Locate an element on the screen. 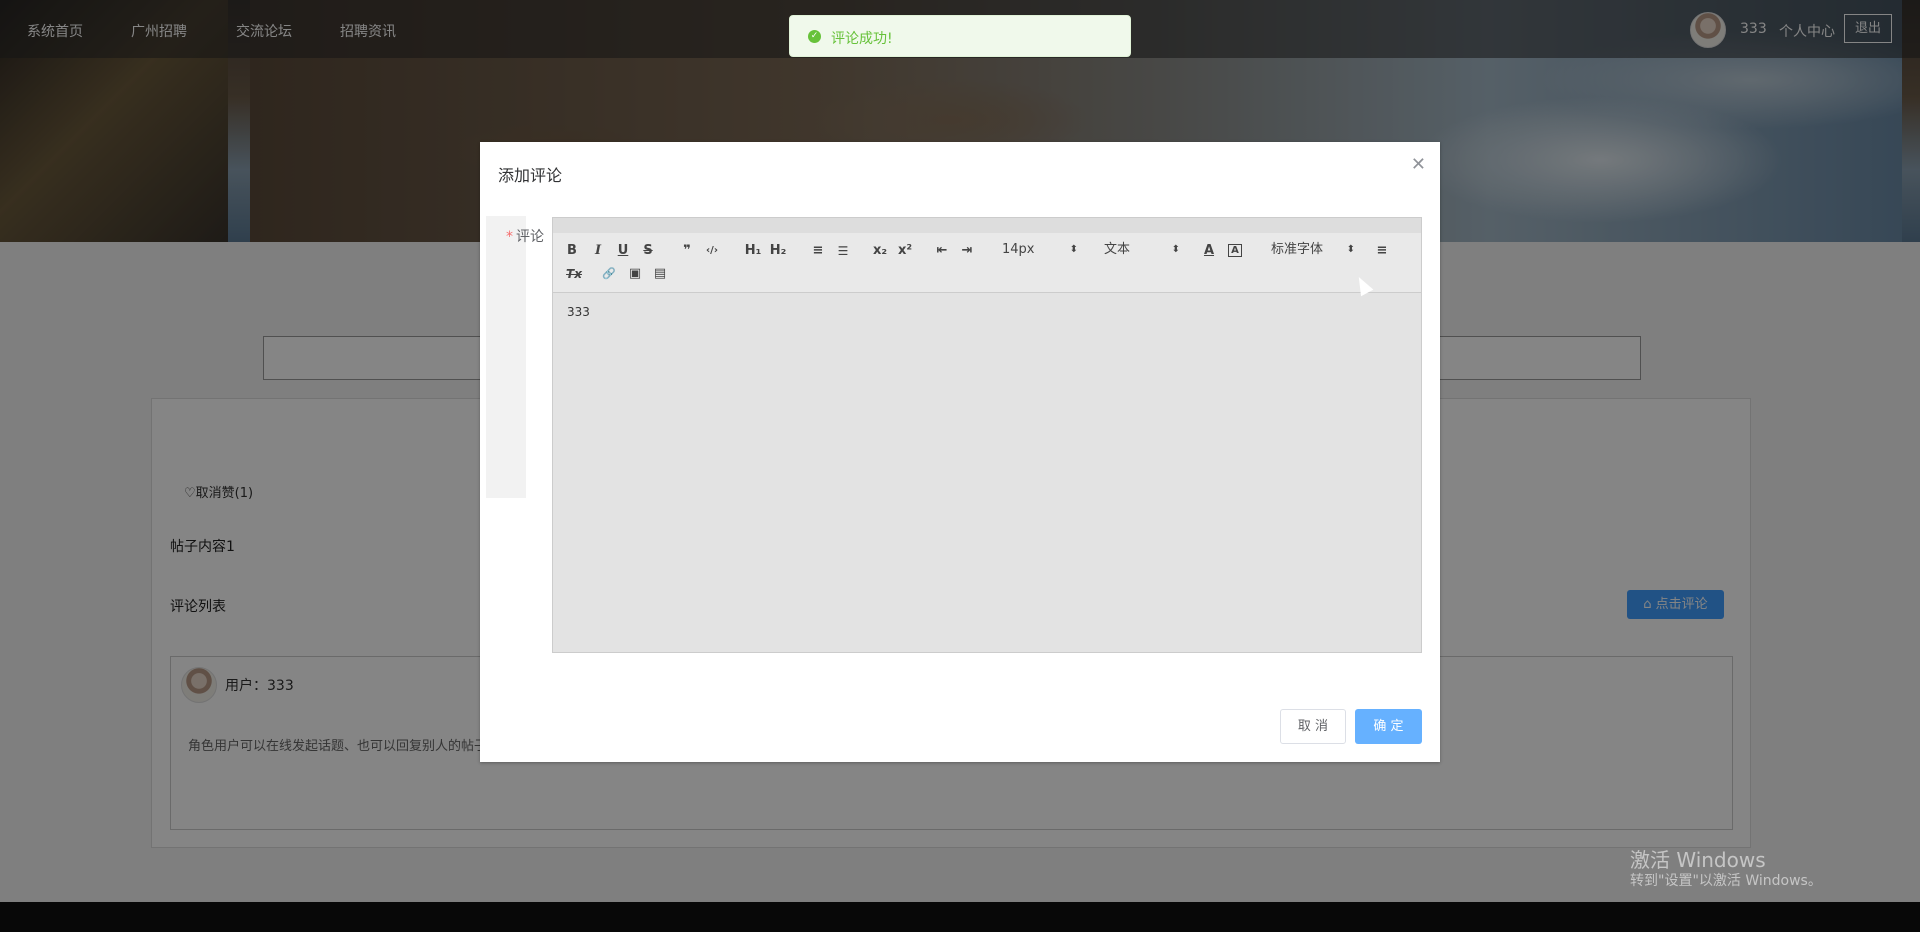 Image resolution: width=1920 pixels, height=932 pixels. comment-label-text: 评论 is located at coordinates (530, 237).